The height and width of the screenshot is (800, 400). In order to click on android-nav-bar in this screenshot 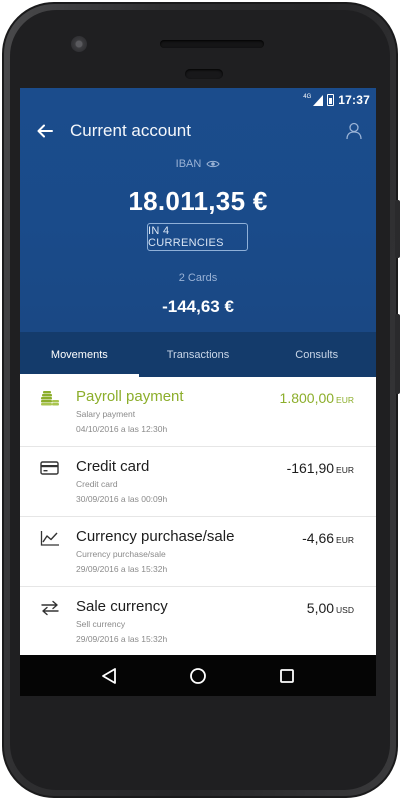, I will do `click(198, 675)`.